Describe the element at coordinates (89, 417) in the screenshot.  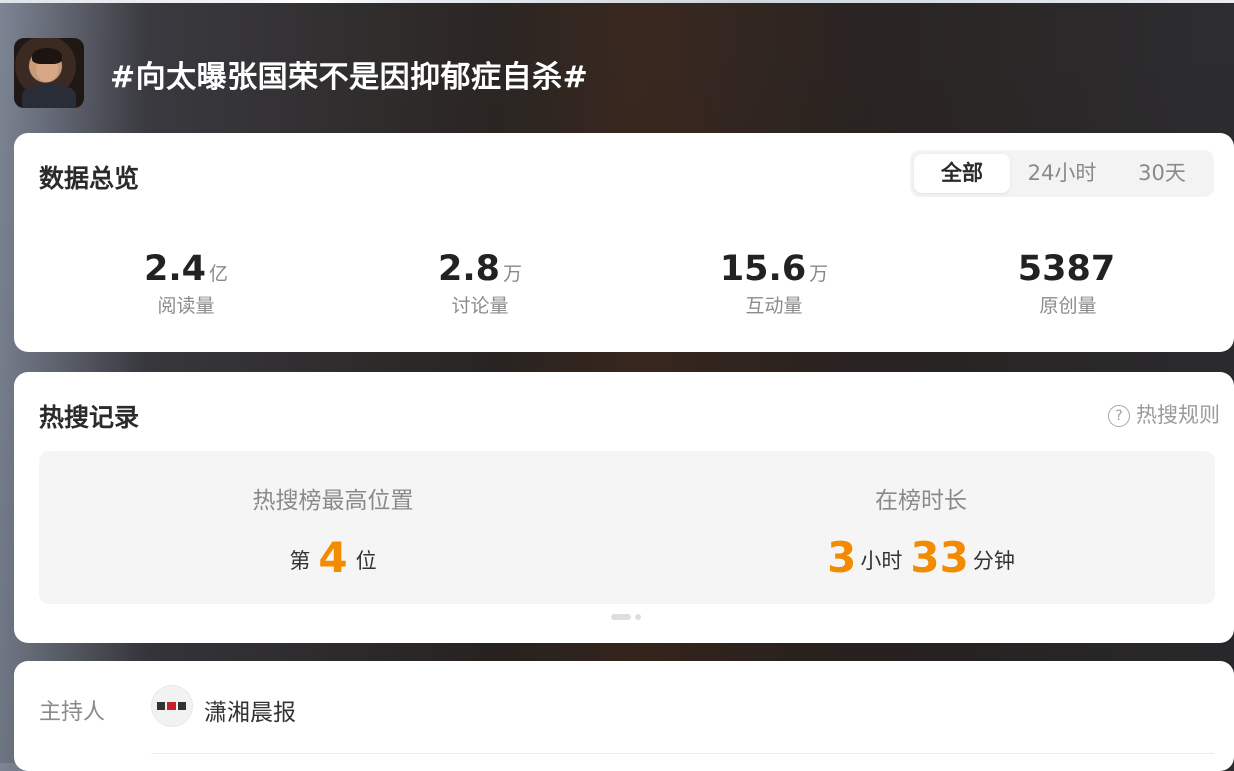
I see `hot-search-title: 热搜记录` at that location.